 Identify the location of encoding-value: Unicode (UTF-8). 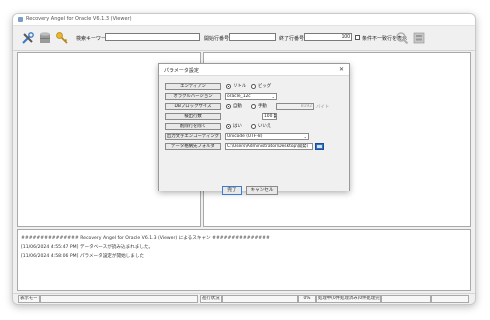
(245, 136).